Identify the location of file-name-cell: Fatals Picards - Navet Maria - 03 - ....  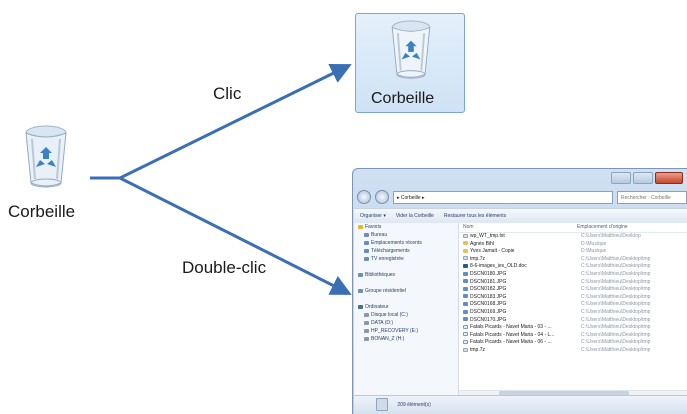
(518, 328).